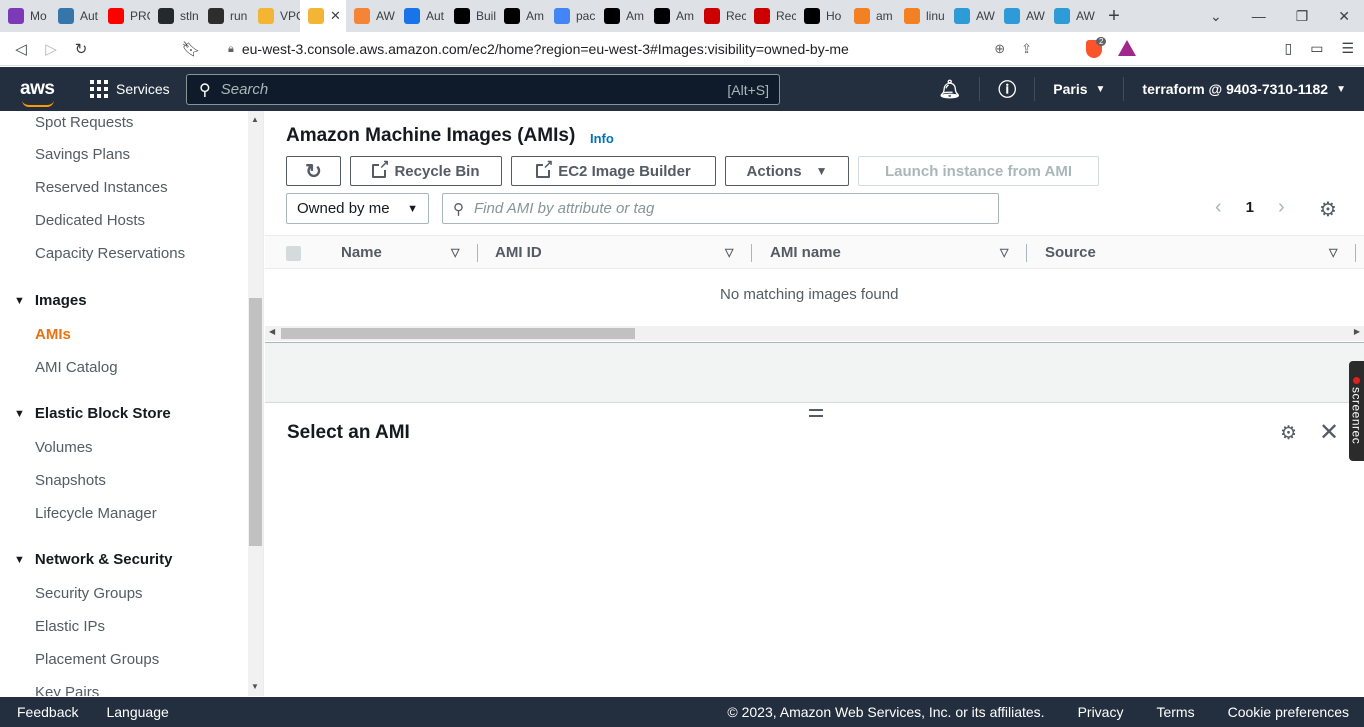 The height and width of the screenshot is (727, 1364). Describe the element at coordinates (89, 593) in the screenshot. I see `nav-security-groups: Security Groups` at that location.